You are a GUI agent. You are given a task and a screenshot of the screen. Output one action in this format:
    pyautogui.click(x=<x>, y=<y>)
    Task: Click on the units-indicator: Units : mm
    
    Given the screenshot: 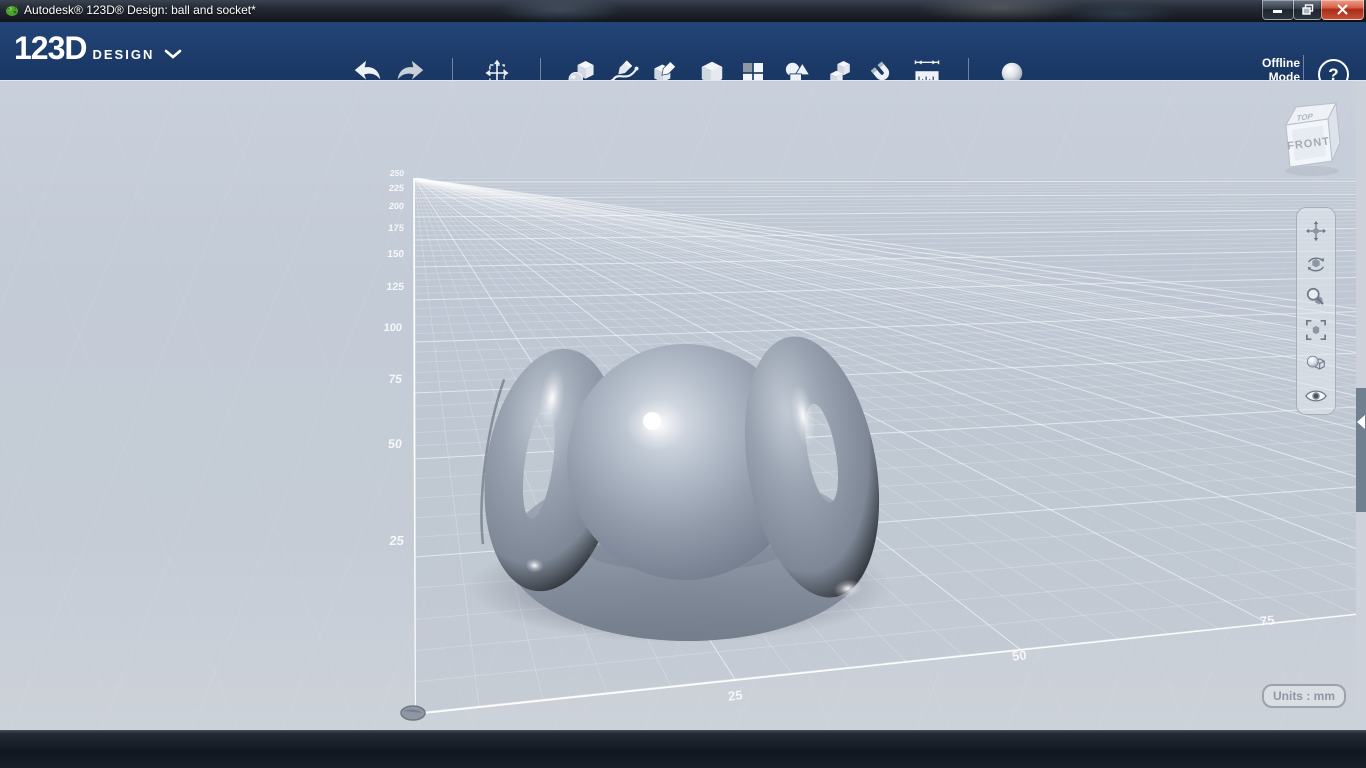 What is the action you would take?
    pyautogui.click(x=1304, y=696)
    